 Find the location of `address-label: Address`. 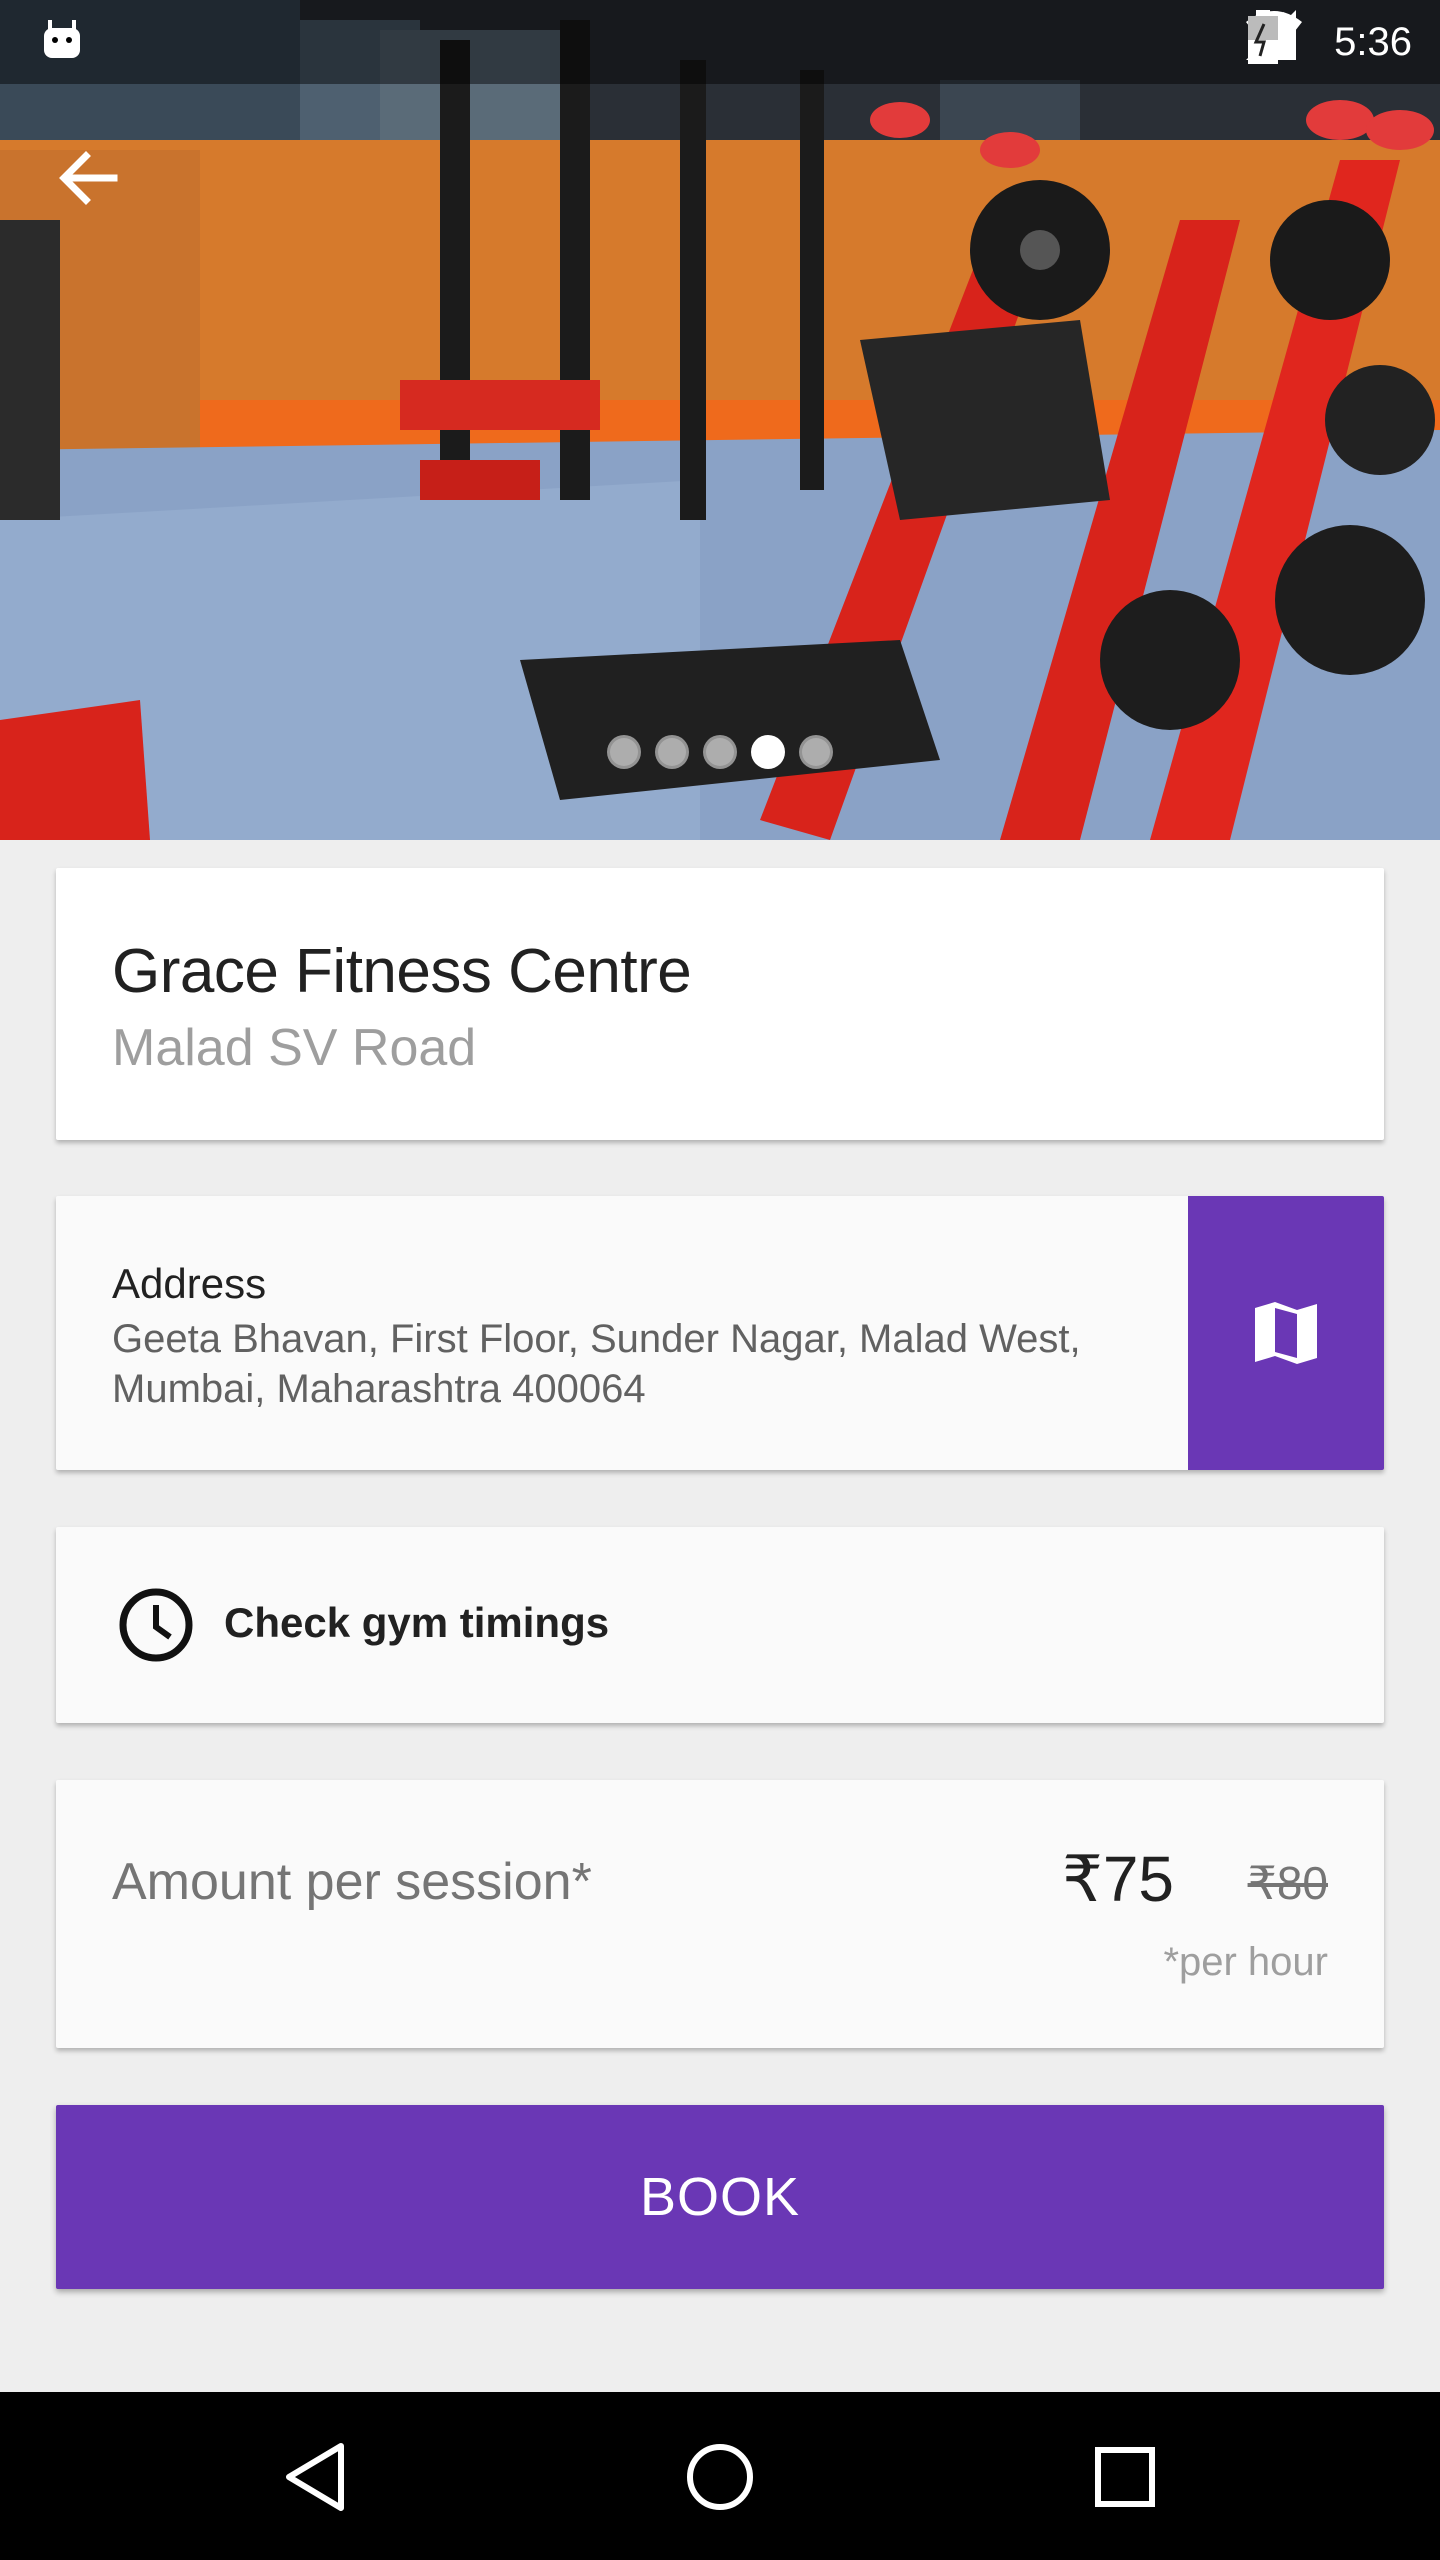

address-label: Address is located at coordinates (189, 1283).